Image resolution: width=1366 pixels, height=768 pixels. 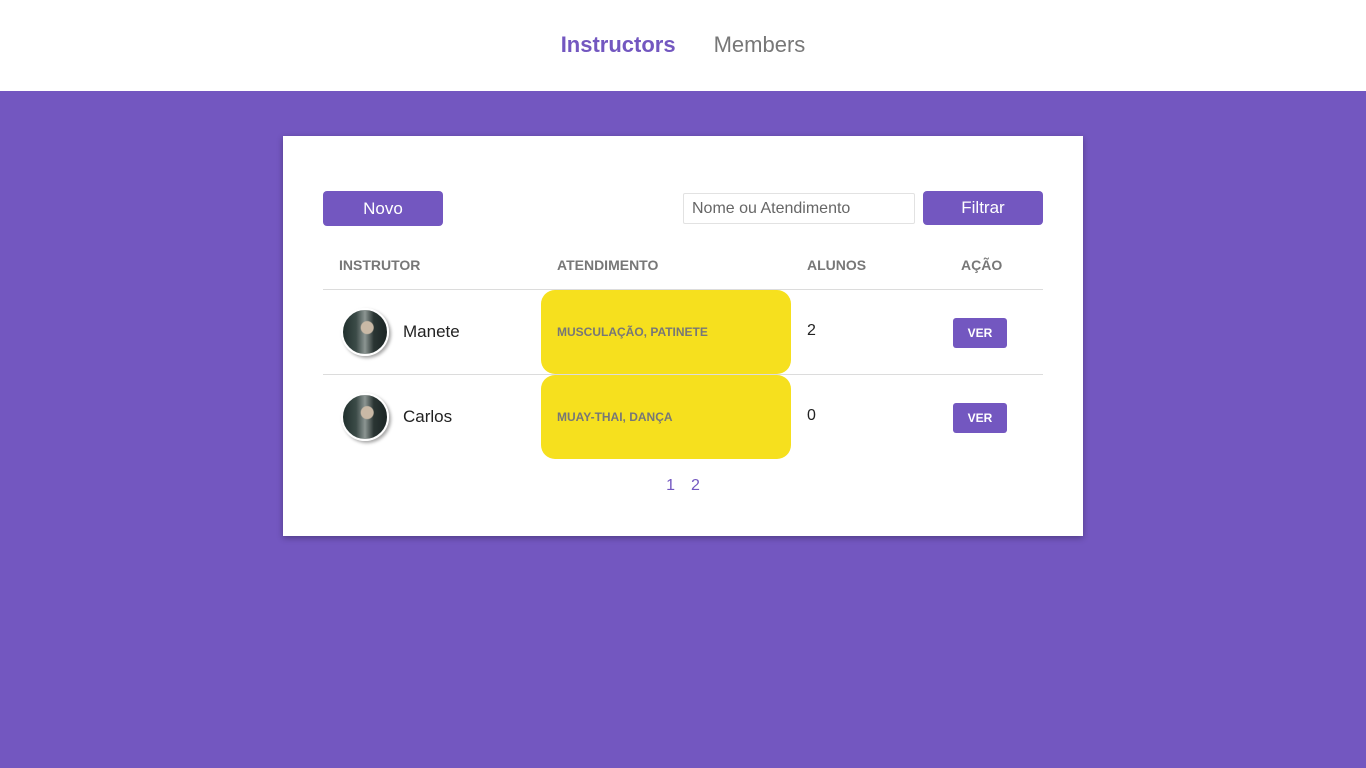 What do you see at coordinates (683, 45) in the screenshot?
I see `top-nav: Instructors Members` at bounding box center [683, 45].